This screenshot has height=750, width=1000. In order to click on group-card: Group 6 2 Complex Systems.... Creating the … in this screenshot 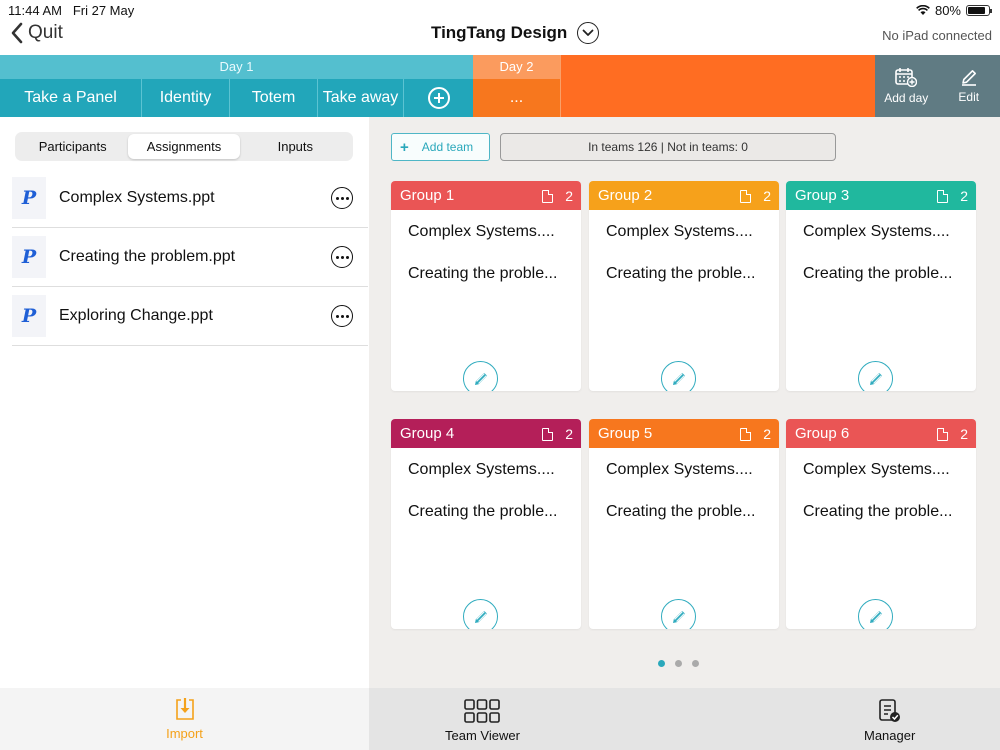, I will do `click(881, 524)`.